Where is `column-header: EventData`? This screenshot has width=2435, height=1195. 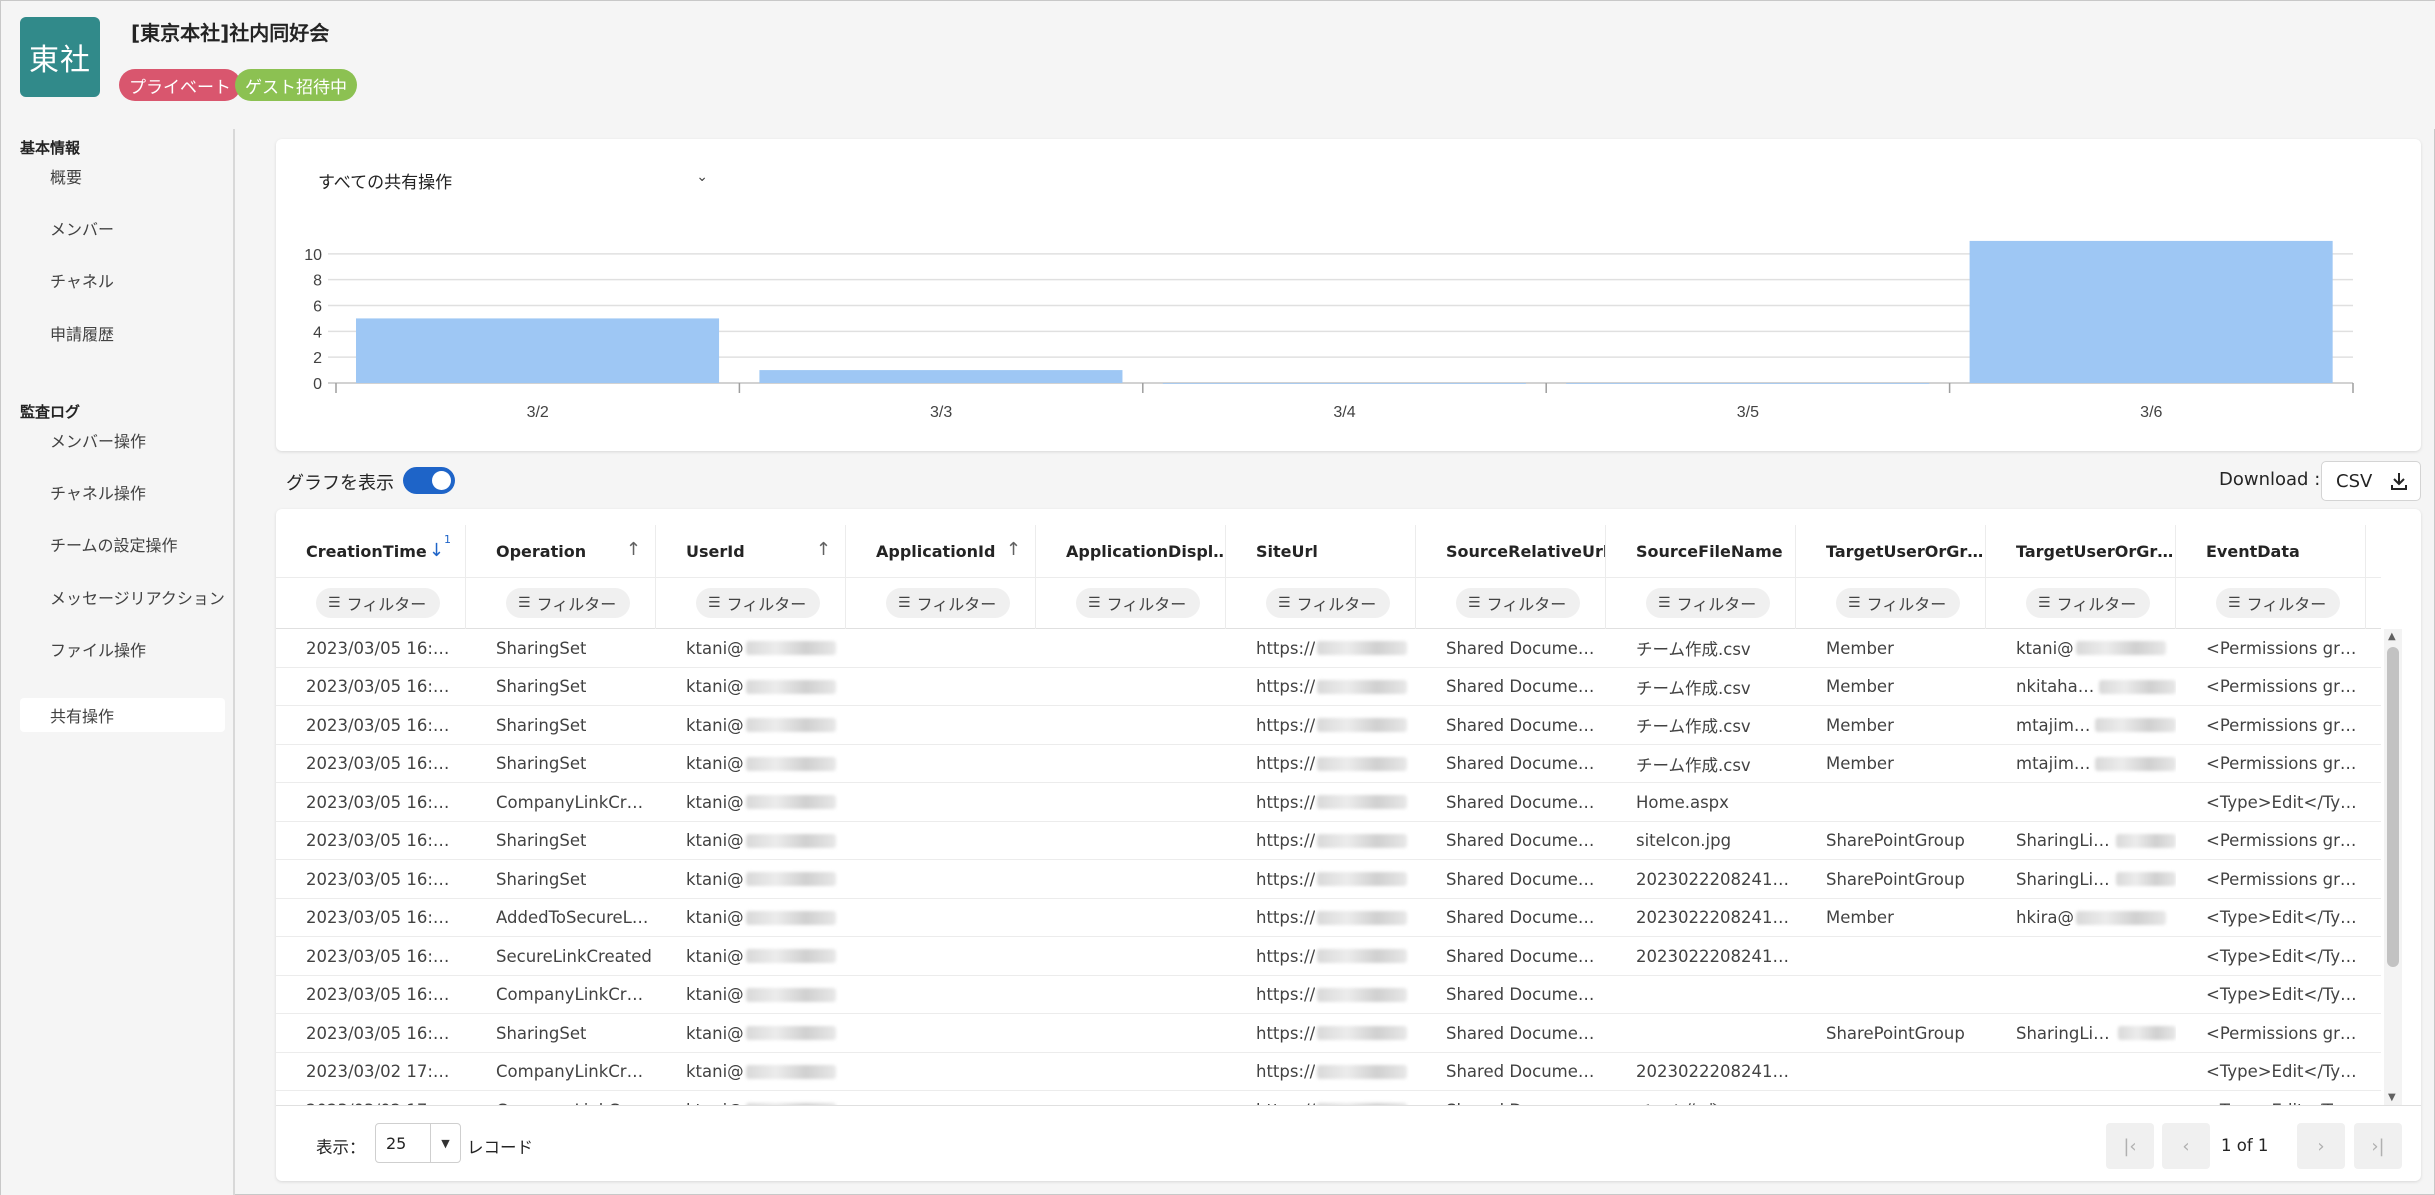 column-header: EventData is located at coordinates (2271, 551).